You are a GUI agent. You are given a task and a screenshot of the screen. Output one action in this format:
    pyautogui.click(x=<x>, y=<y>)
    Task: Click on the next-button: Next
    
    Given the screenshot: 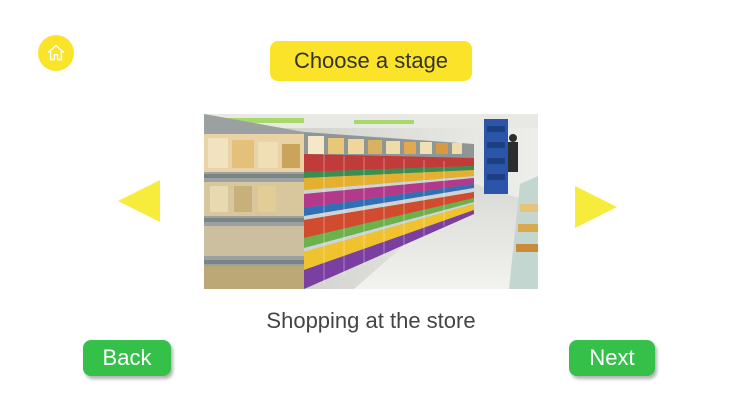 What is the action you would take?
    pyautogui.click(x=612, y=358)
    